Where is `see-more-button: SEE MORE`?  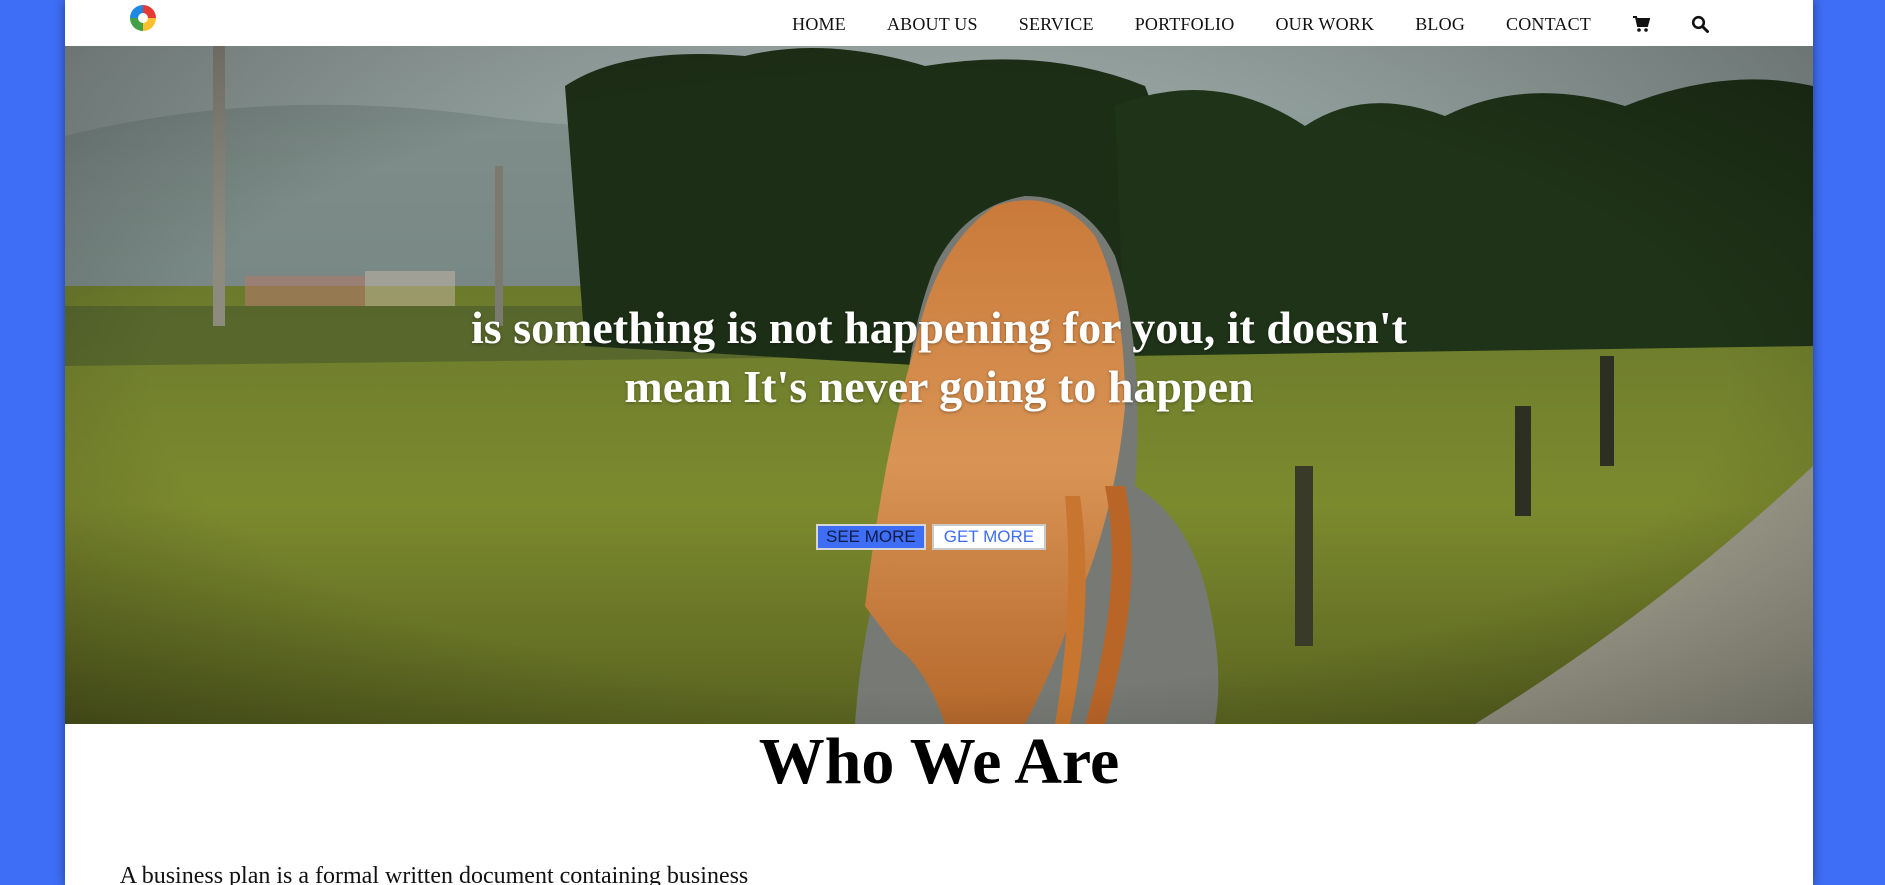
see-more-button: SEE MORE is located at coordinates (871, 537).